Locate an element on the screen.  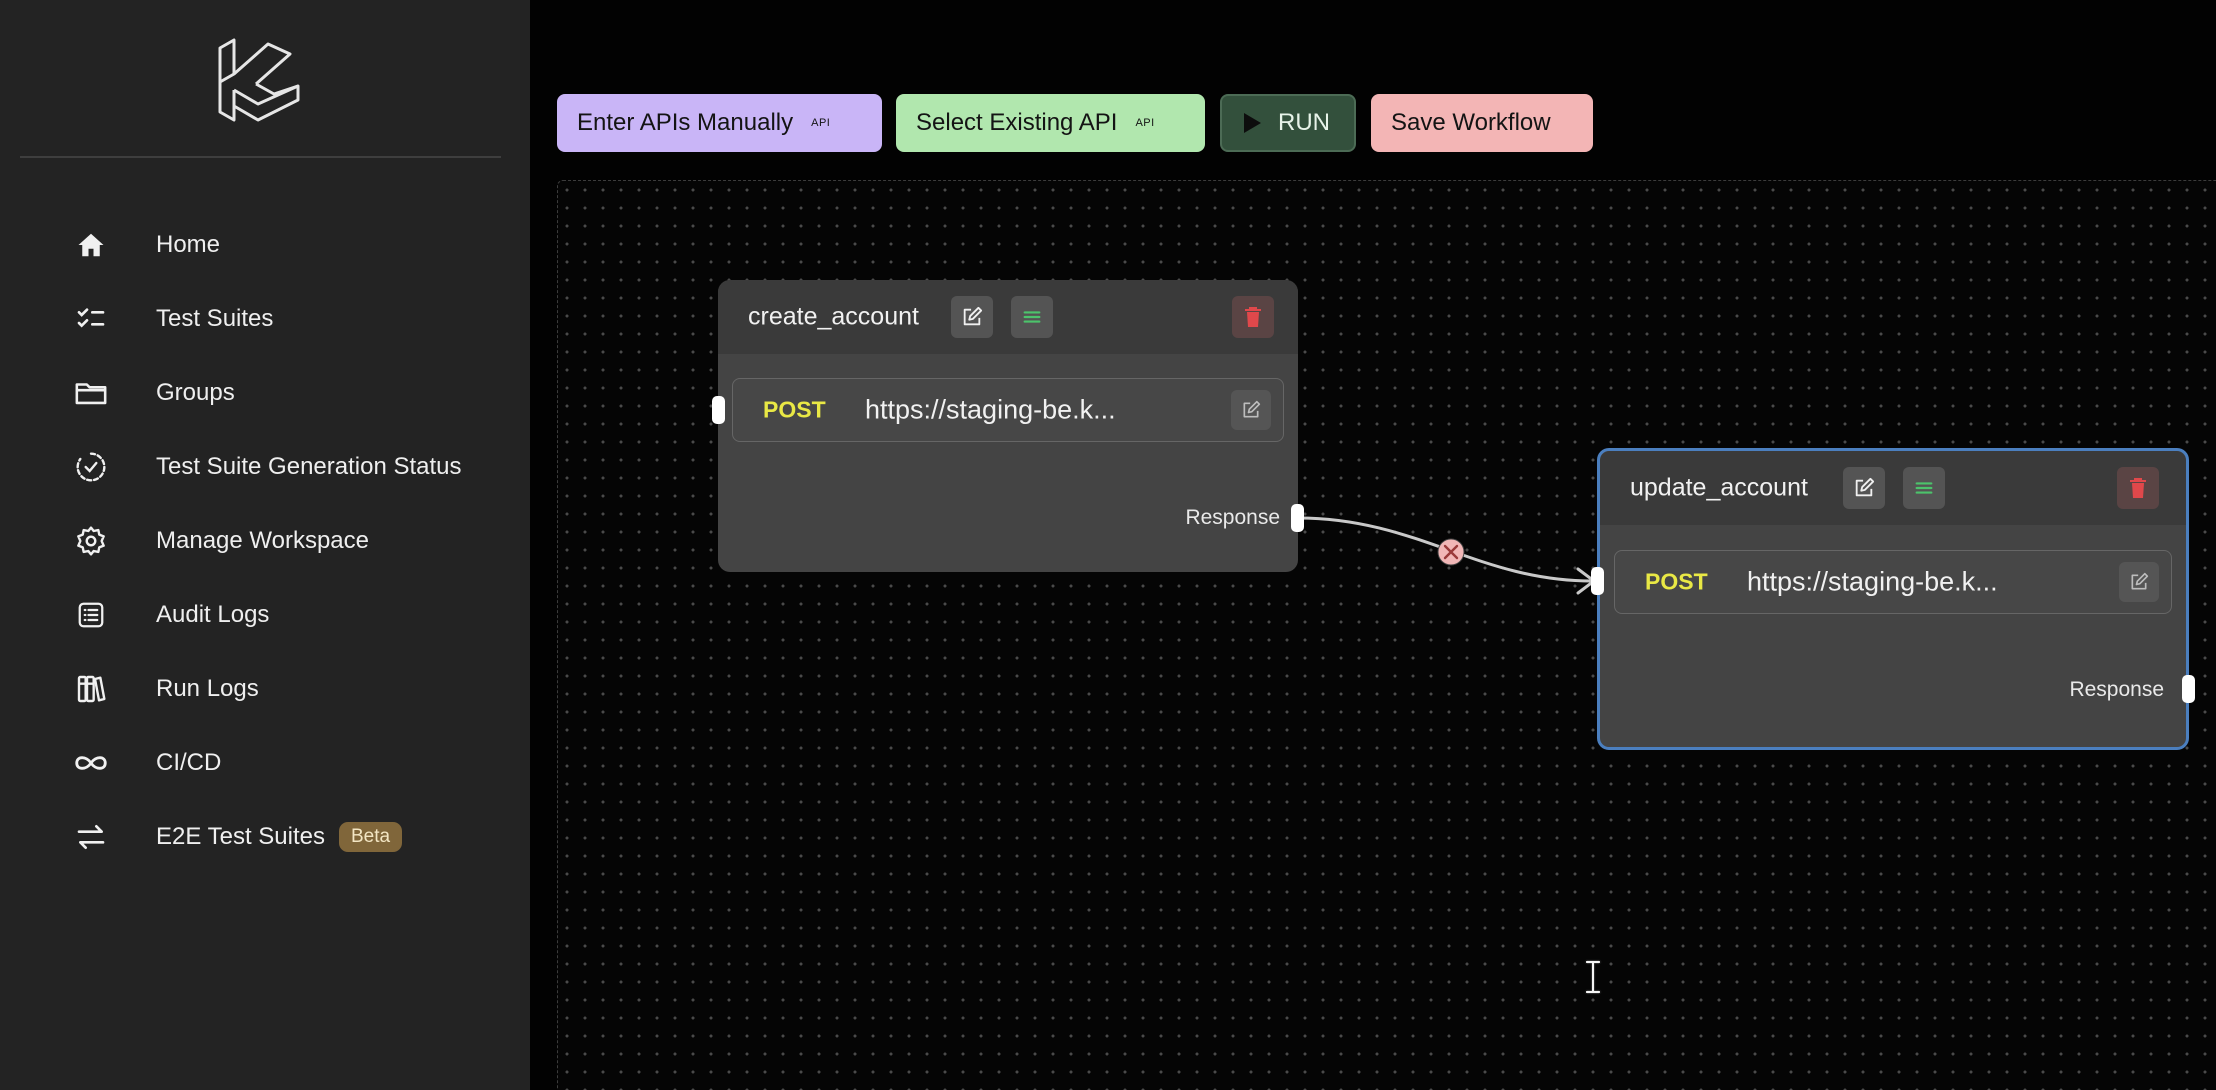
sidebar-item-home: Home is located at coordinates (265, 245).